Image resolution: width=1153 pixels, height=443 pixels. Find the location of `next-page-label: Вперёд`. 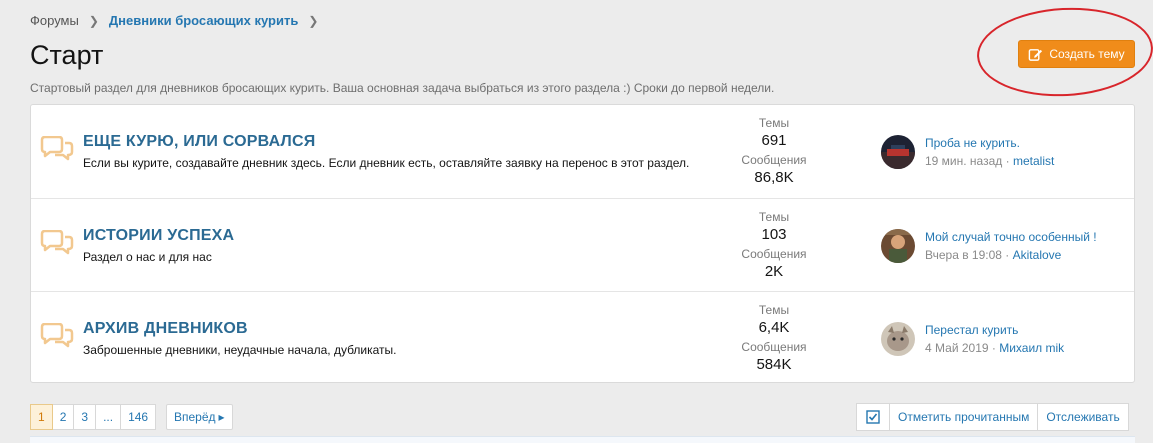

next-page-label: Вперёд is located at coordinates (195, 417).